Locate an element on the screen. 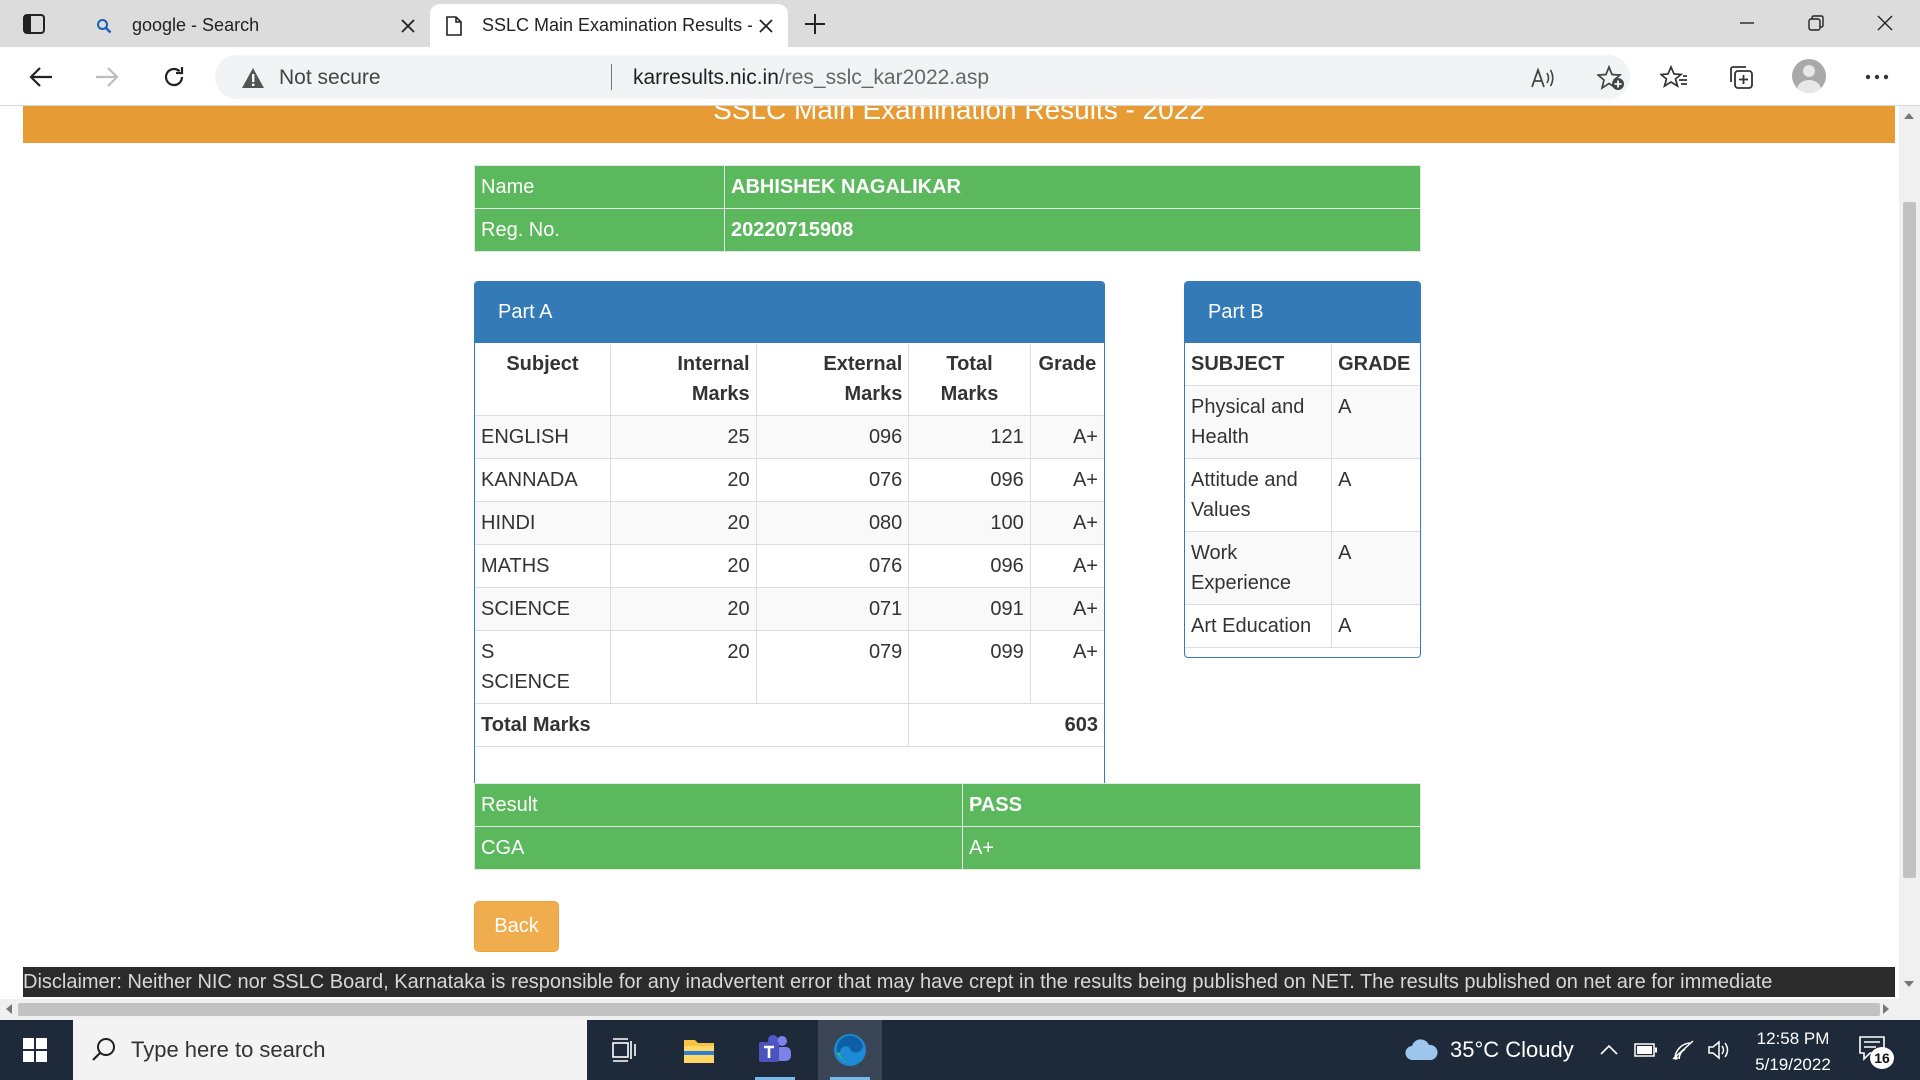  table-row: Name ABHISHEK NAGALIKAR is located at coordinates (947, 187).